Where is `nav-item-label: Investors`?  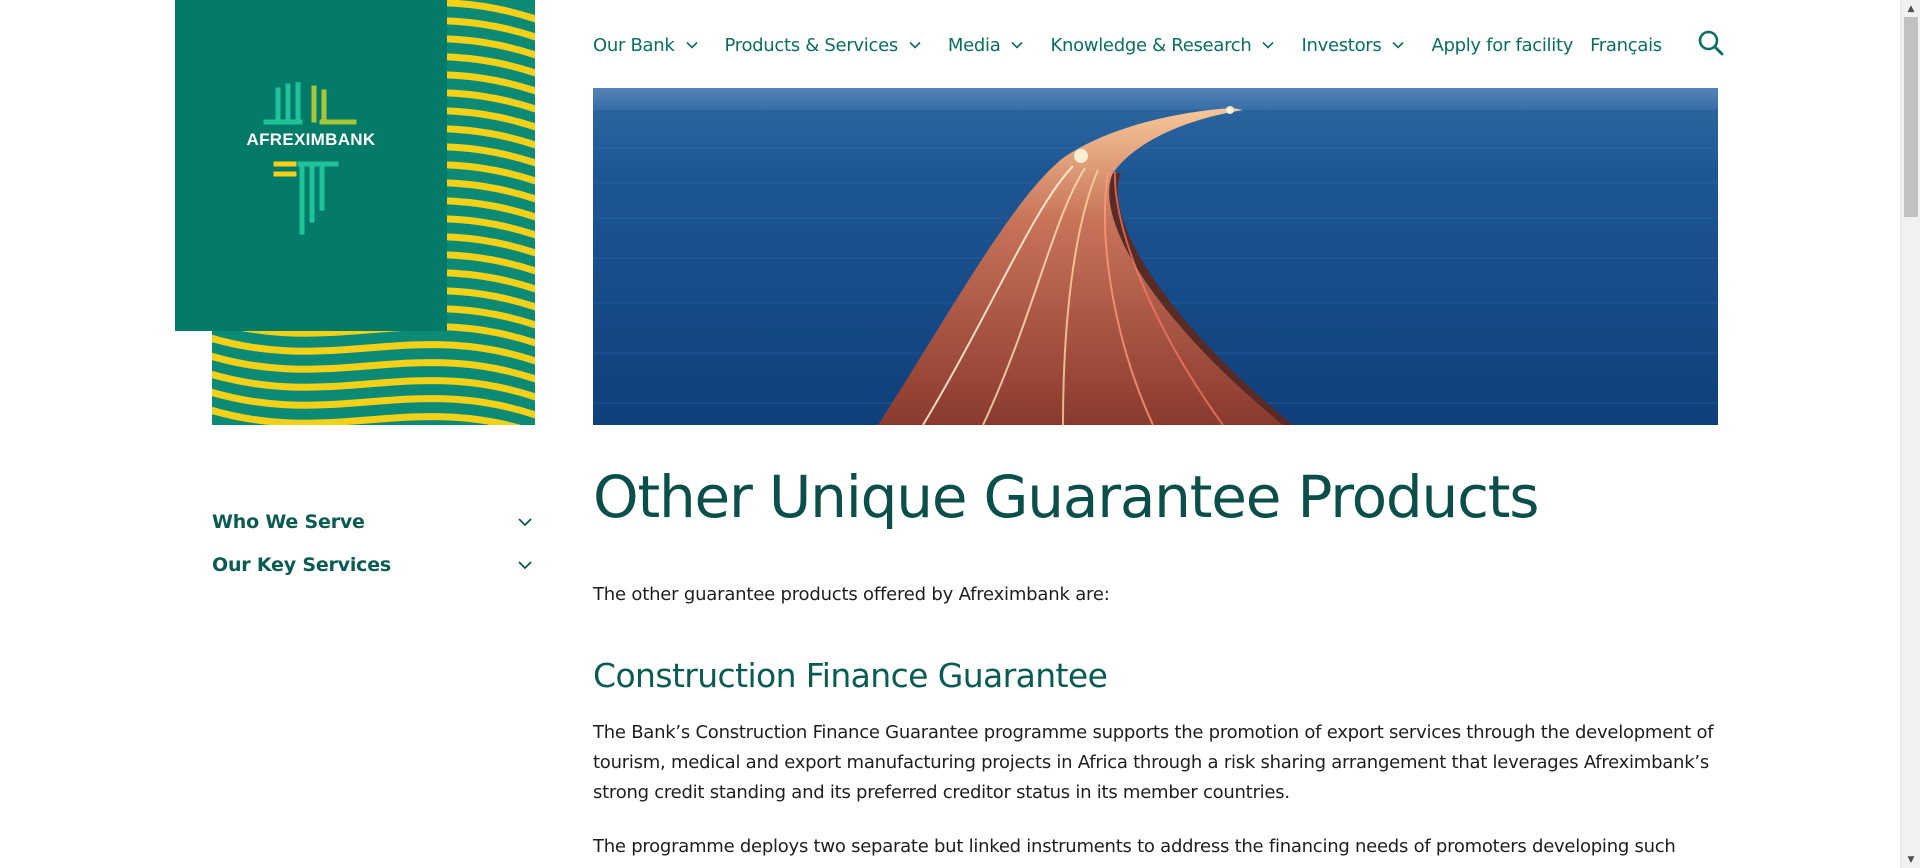 nav-item-label: Investors is located at coordinates (1341, 45).